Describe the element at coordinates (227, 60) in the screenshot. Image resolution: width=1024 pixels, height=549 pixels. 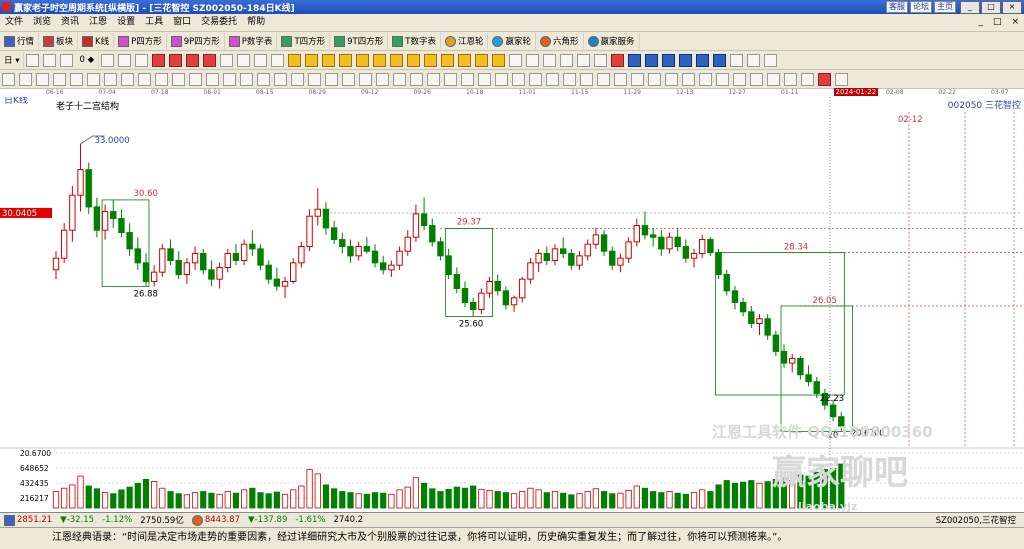
I see `compass-icon` at that location.